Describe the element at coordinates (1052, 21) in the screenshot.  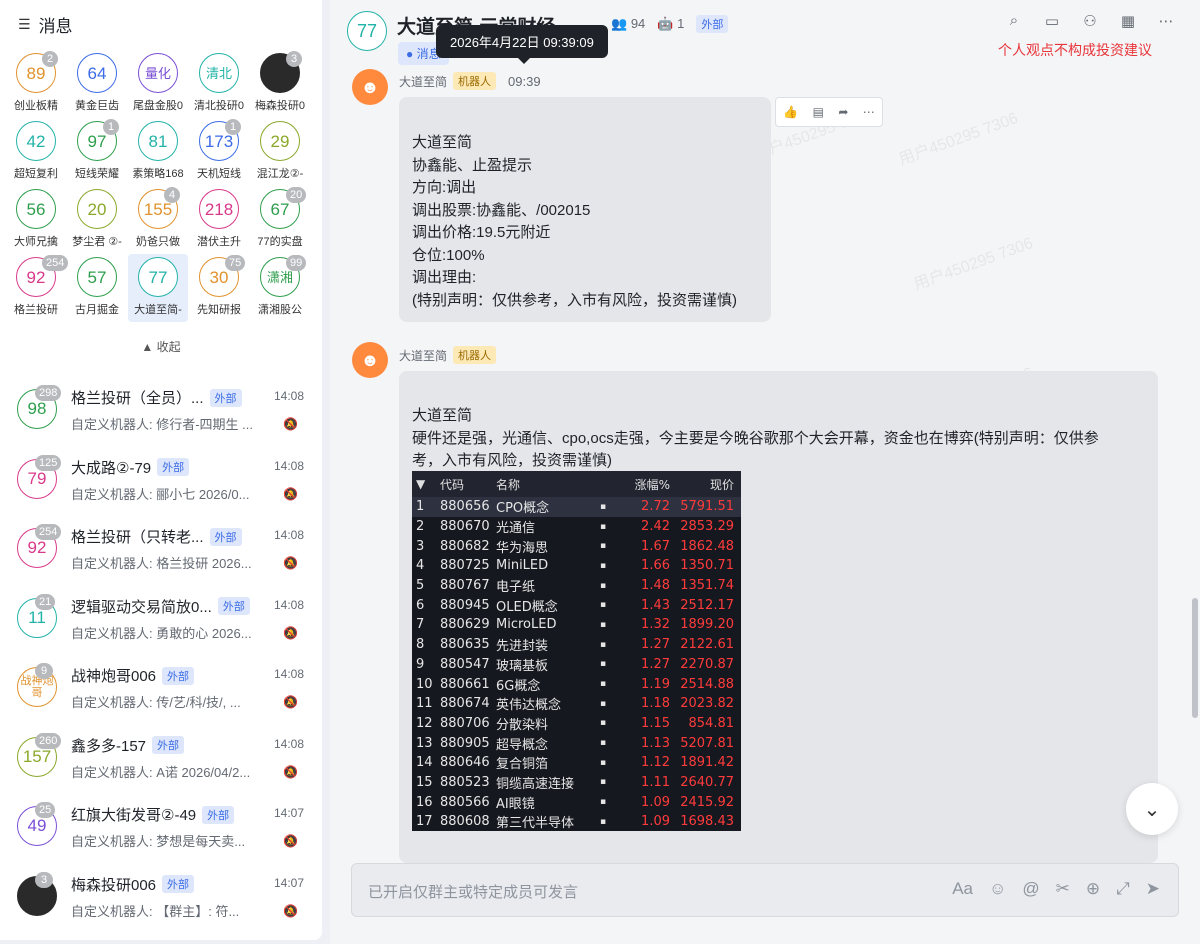
I see `video-call-icon: ▭` at that location.